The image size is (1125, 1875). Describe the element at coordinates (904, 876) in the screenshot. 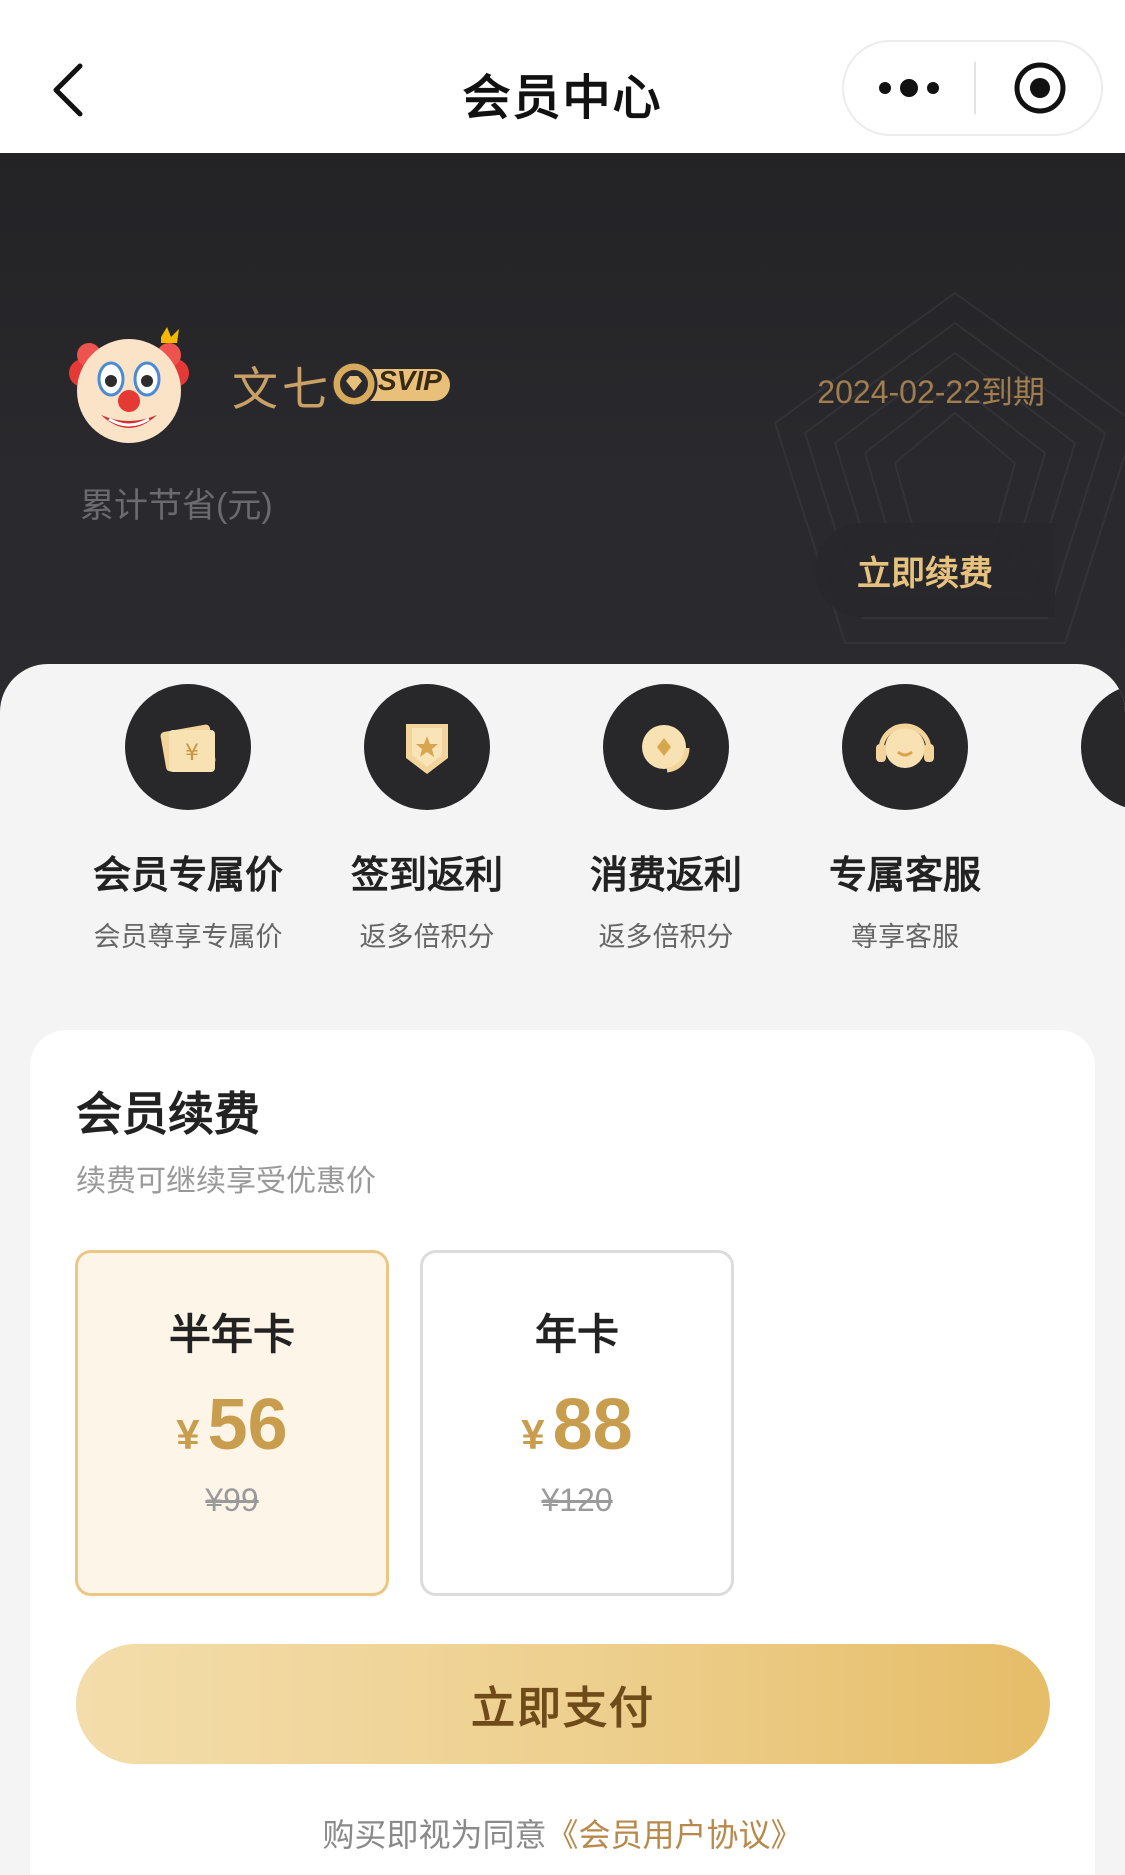

I see `benefit-title: 专属客服` at that location.